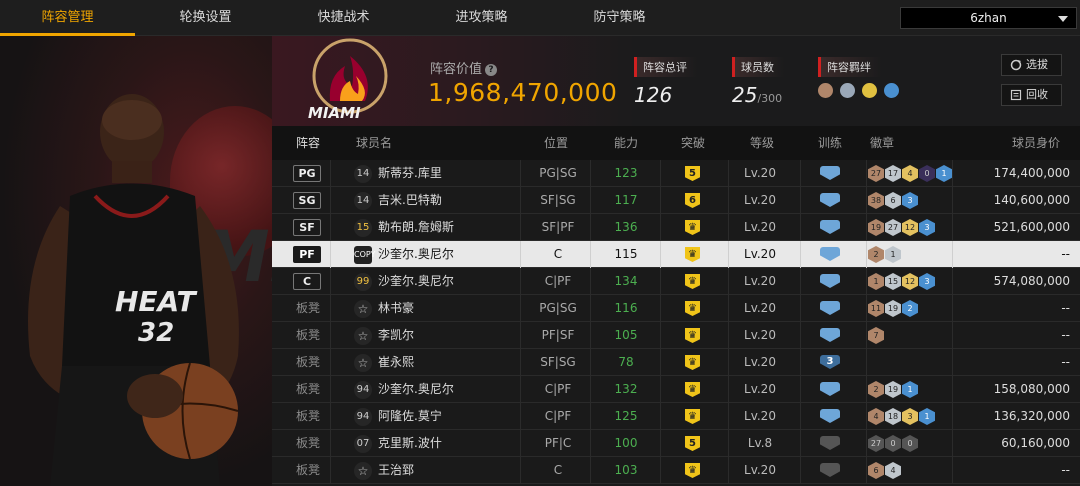 Image resolution: width=1080 pixels, height=486 pixels. Describe the element at coordinates (893, 390) in the screenshot. I see `badge-group: 2 19 1` at that location.